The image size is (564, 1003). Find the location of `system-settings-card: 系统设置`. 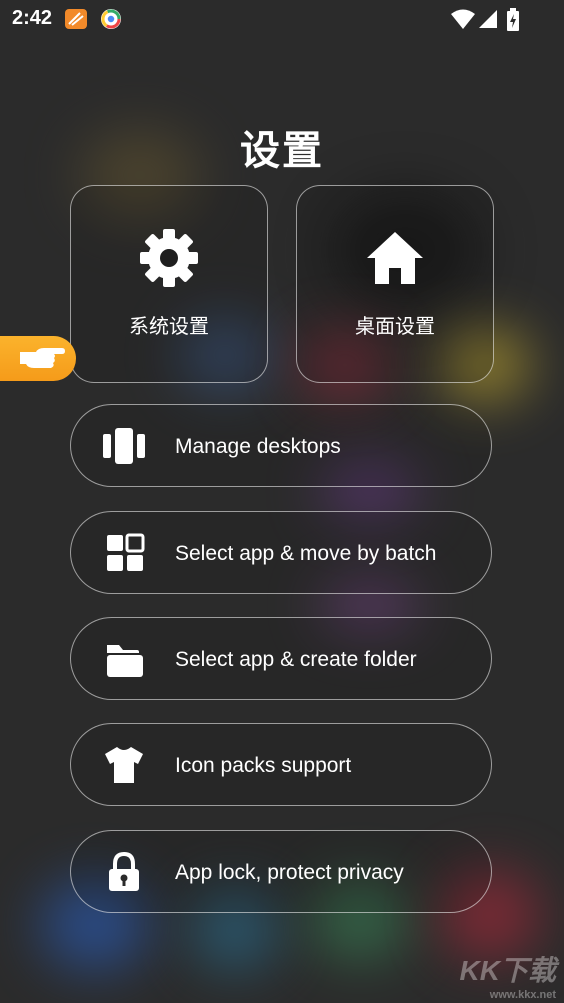

system-settings-card: 系统设置 is located at coordinates (169, 284).